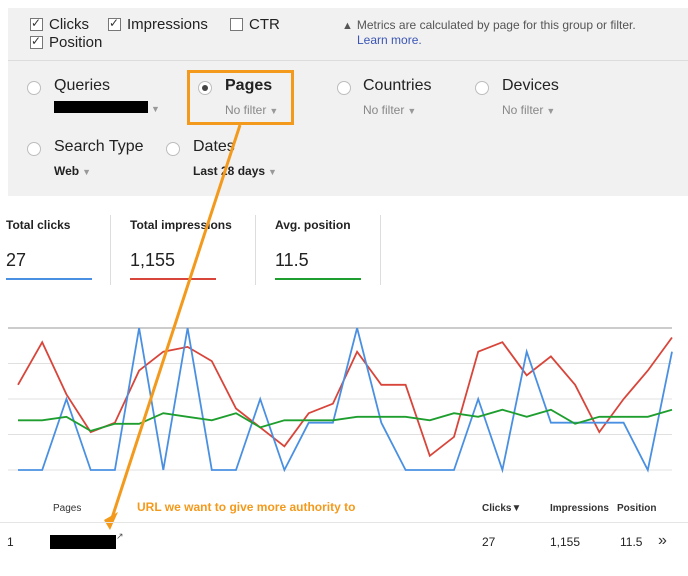  Describe the element at coordinates (83, 542) in the screenshot. I see `redacted-page-url` at that location.